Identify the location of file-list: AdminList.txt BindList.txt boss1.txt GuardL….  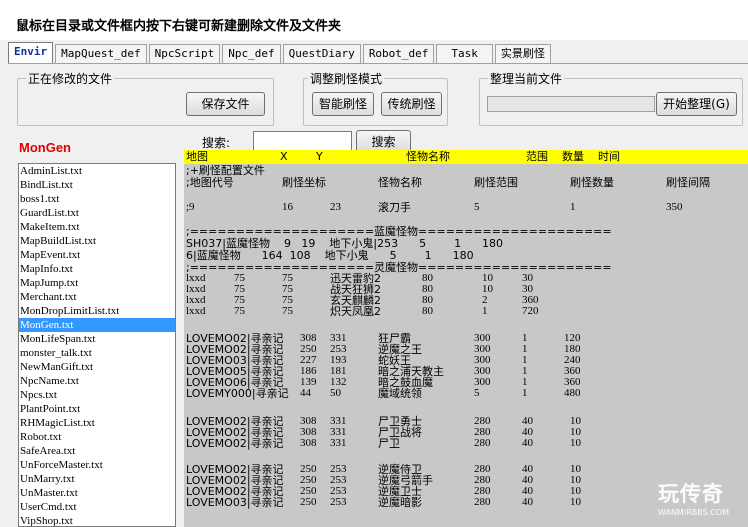
(97, 345).